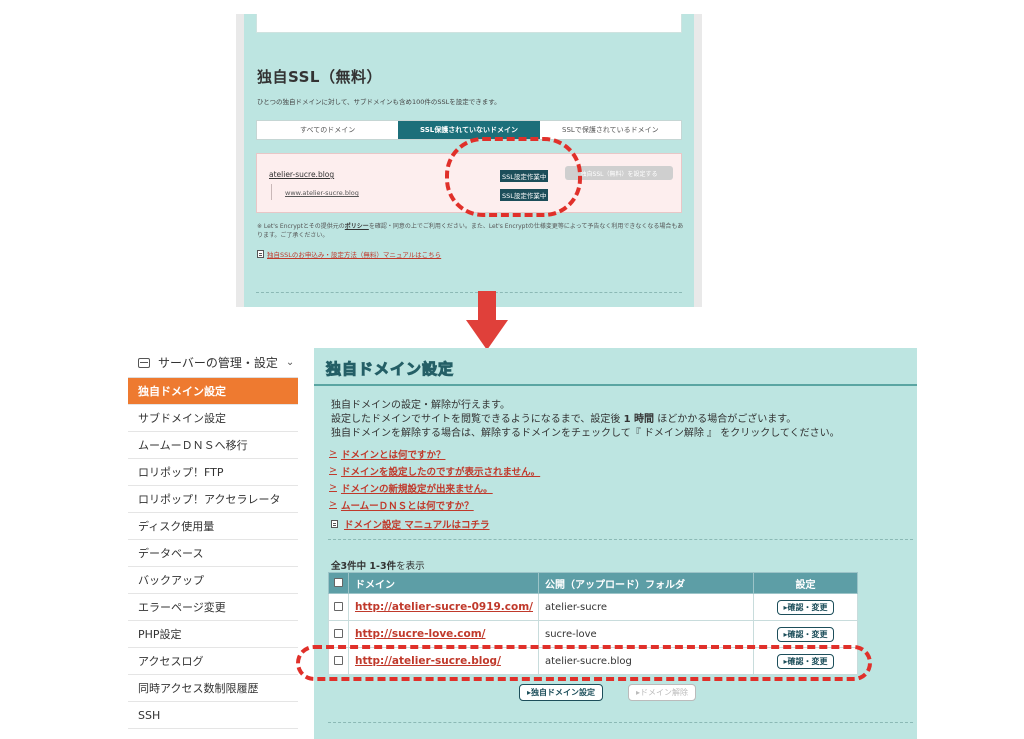  Describe the element at coordinates (213, 526) in the screenshot. I see `sidebar-item-disk-usage: ディスク使用量` at that location.